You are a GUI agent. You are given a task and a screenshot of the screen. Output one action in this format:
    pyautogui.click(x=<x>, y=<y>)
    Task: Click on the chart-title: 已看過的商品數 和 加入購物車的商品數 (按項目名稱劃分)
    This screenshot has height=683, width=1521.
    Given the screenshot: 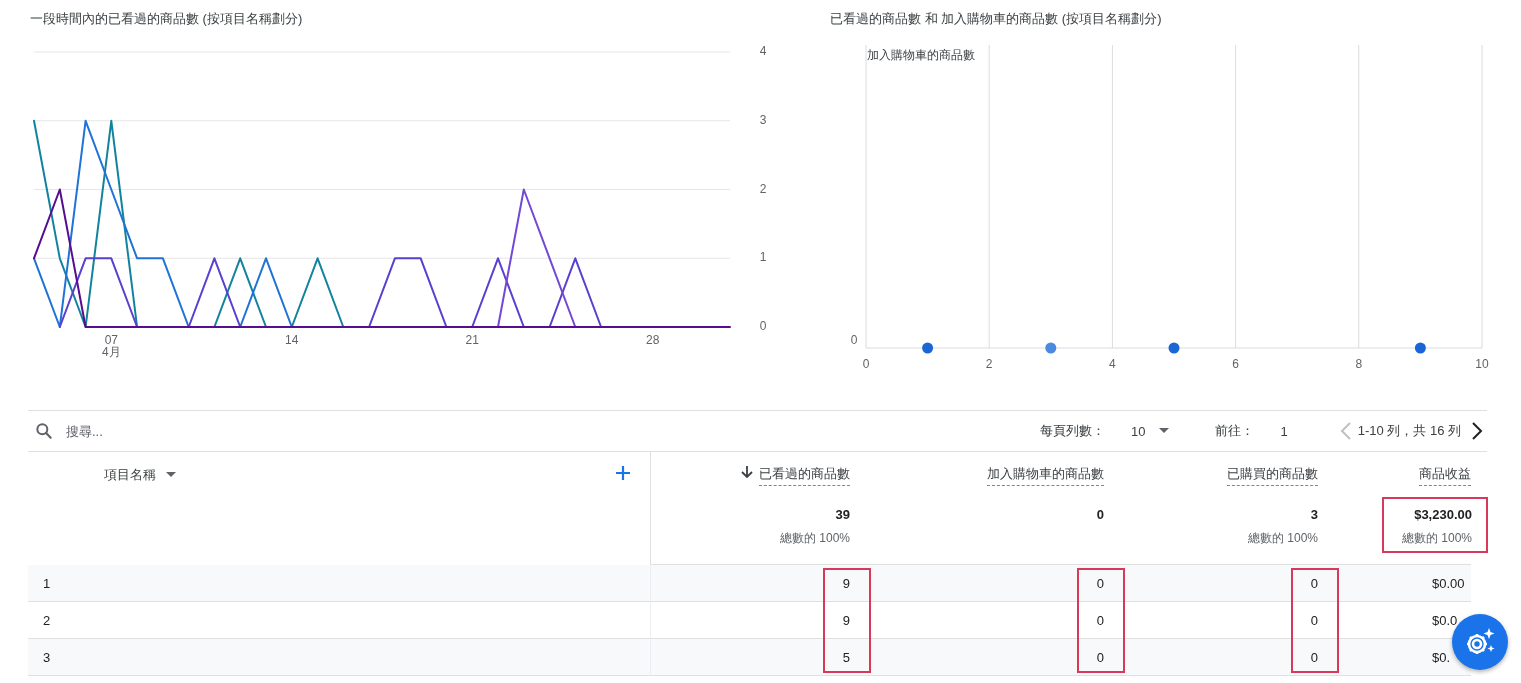 What is the action you would take?
    pyautogui.click(x=996, y=19)
    